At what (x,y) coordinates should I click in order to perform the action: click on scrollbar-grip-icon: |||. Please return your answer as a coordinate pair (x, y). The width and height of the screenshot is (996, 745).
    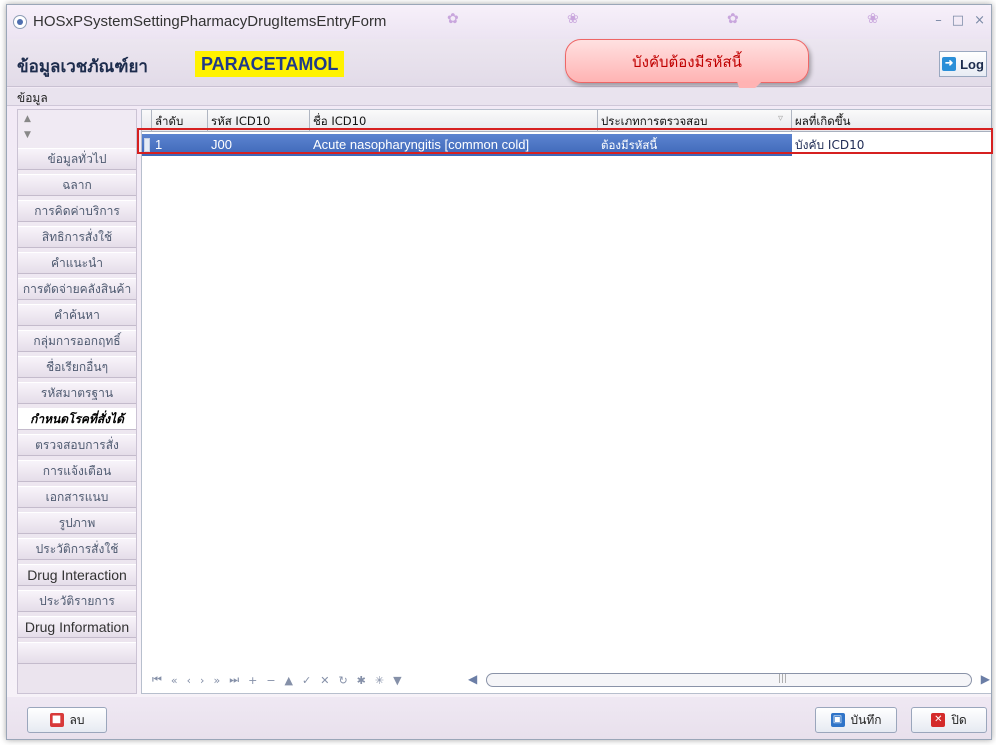
    Looking at the image, I should click on (783, 679).